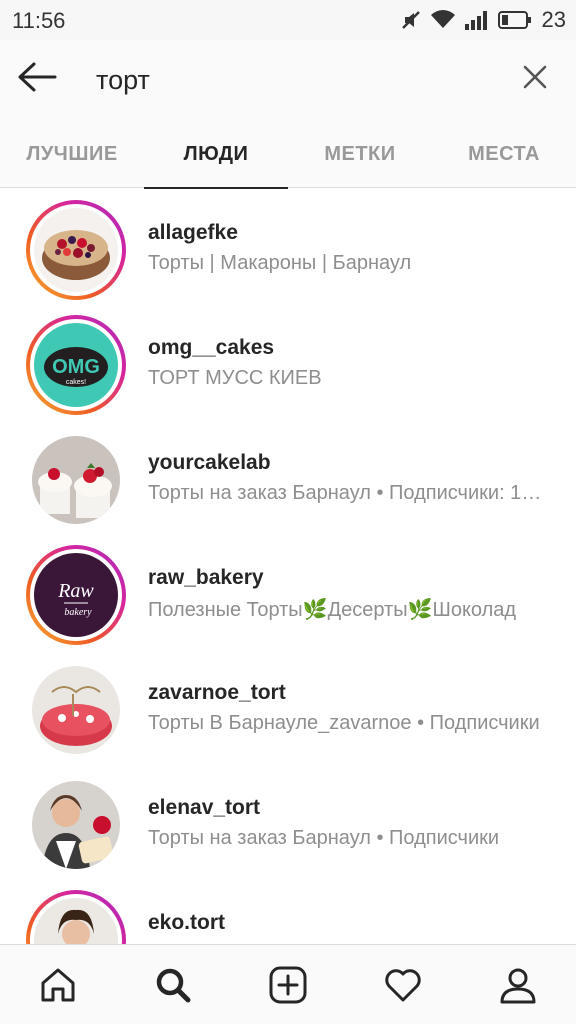 The image size is (576, 1024). Describe the element at coordinates (39, 20) in the screenshot. I see `status-time: 11:56` at that location.